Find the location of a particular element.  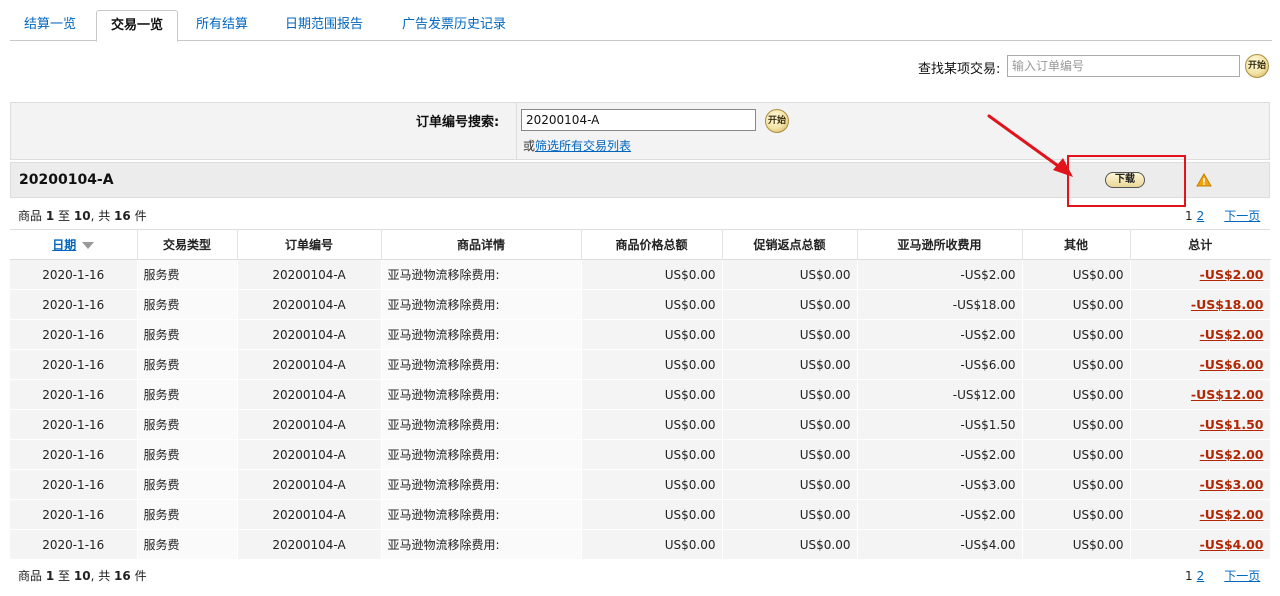

tab-bar: 结算一览 交易一览 所有结算 日期范围报告 广告发票历史记录 is located at coordinates (641, 26).